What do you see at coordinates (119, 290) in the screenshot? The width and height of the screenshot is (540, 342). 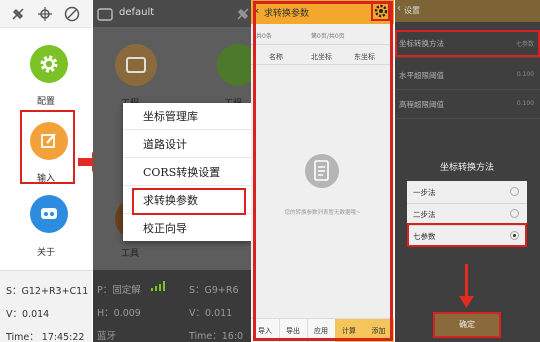 I see `fix-status: P：固定解` at bounding box center [119, 290].